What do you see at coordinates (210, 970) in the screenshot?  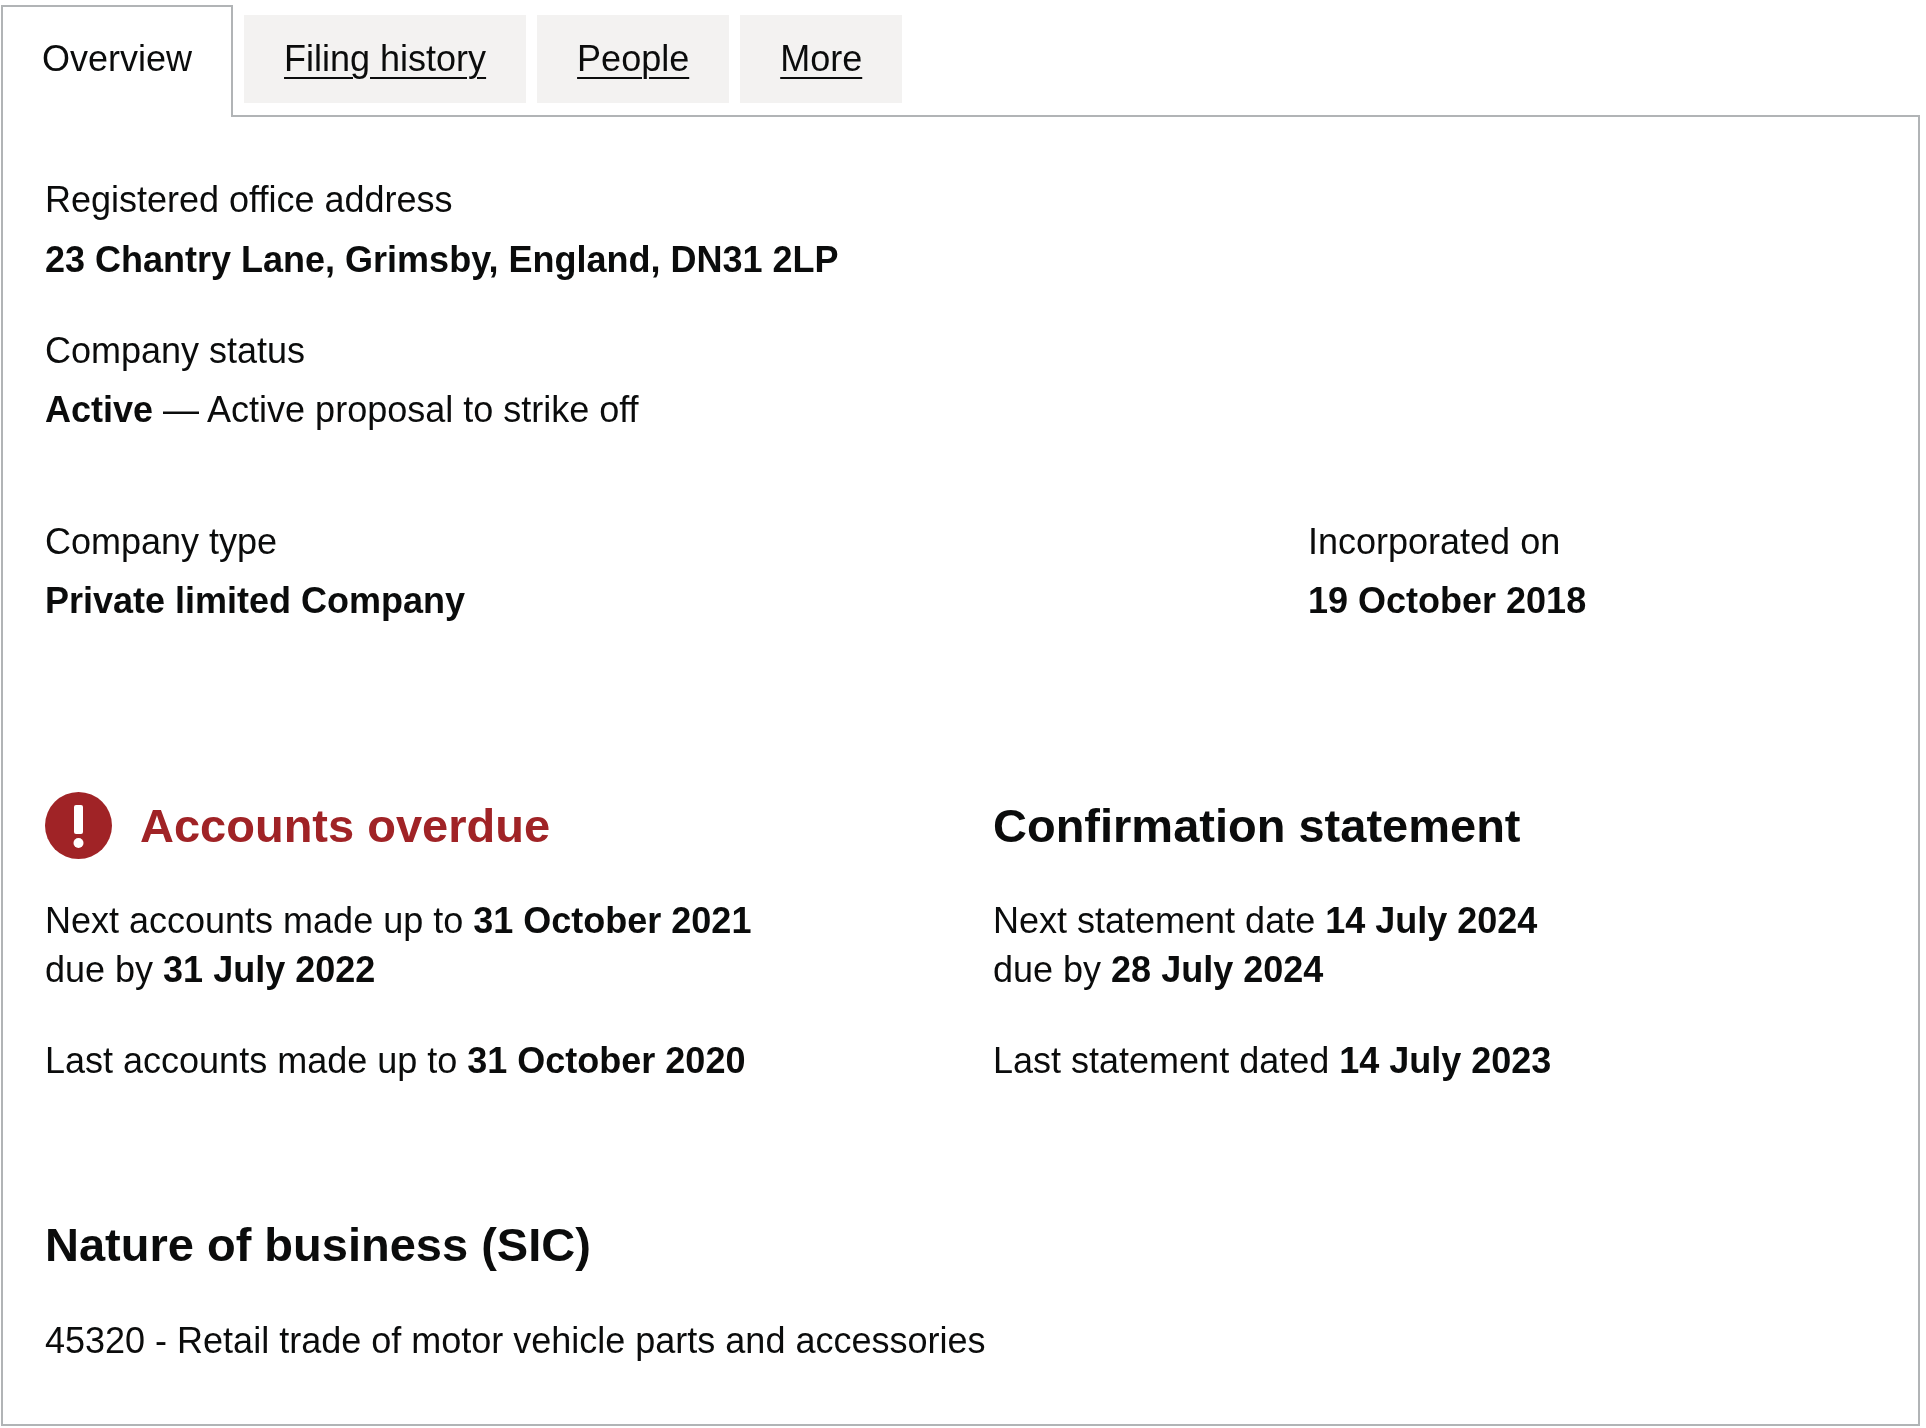 I see `date-text: due by 31 July 2022` at bounding box center [210, 970].